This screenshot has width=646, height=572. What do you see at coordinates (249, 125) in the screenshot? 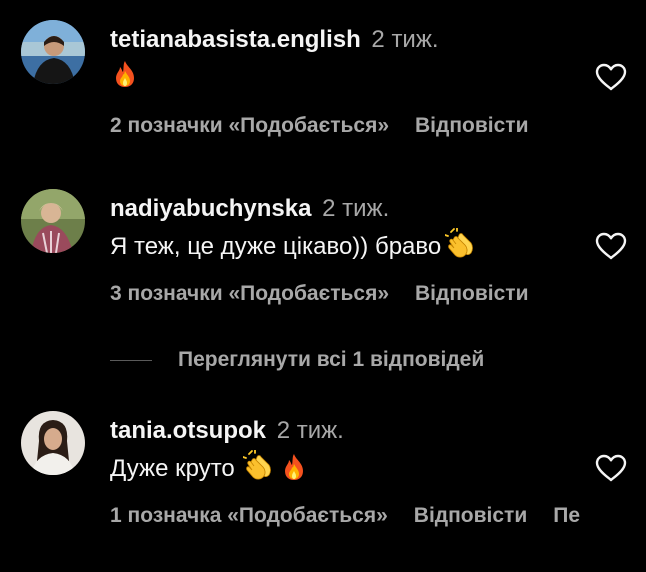
I see `likes-count: 2 позначки «Подобається»` at bounding box center [249, 125].